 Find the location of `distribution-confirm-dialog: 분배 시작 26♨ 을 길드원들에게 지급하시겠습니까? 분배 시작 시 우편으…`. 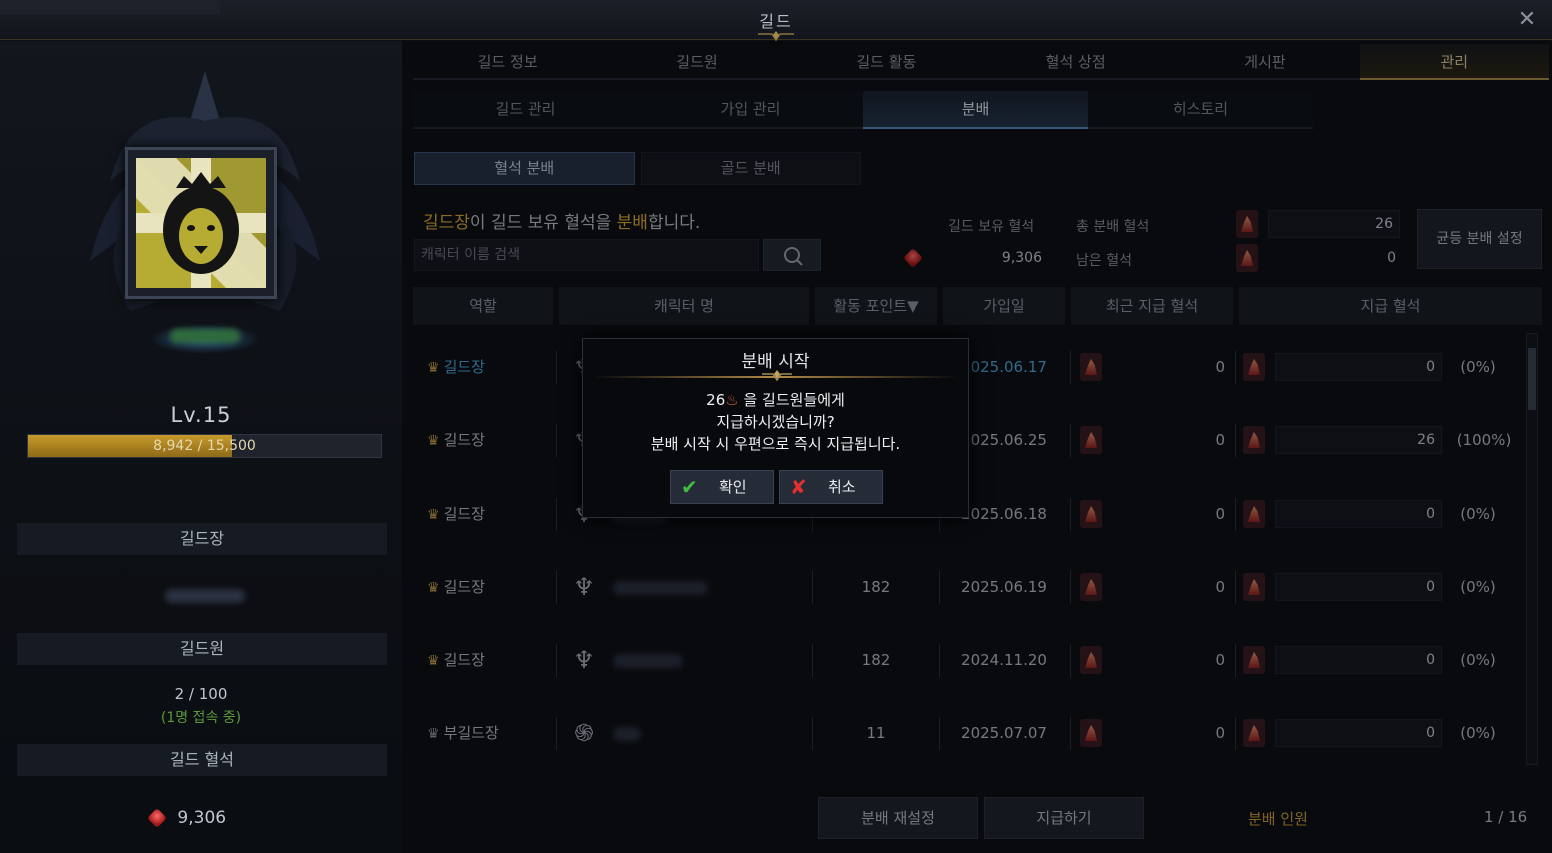

distribution-confirm-dialog: 분배 시작 26♨ 을 길드원들에게 지급하시겠습니까? 분배 시작 시 우편으… is located at coordinates (775, 428).